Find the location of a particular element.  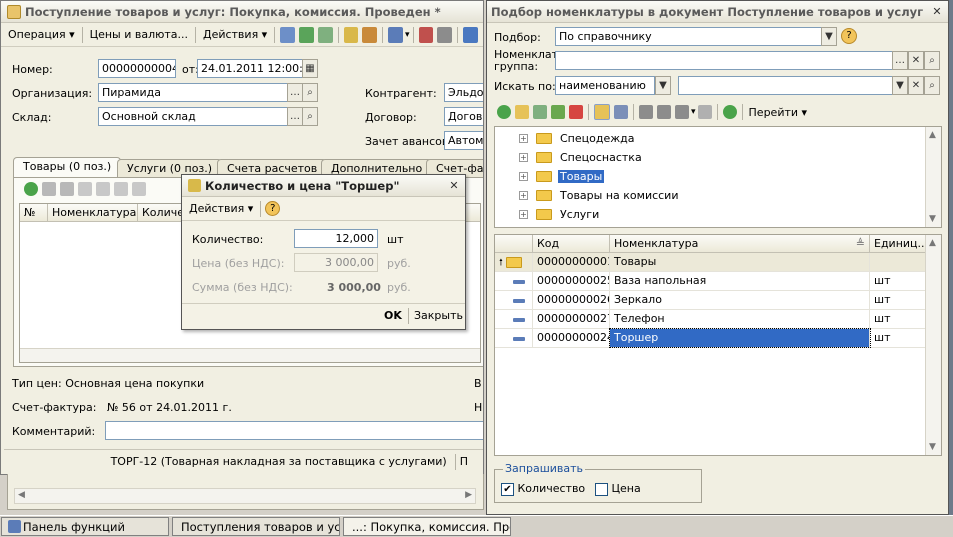

filter-clear-icon is located at coordinates (704, 112).